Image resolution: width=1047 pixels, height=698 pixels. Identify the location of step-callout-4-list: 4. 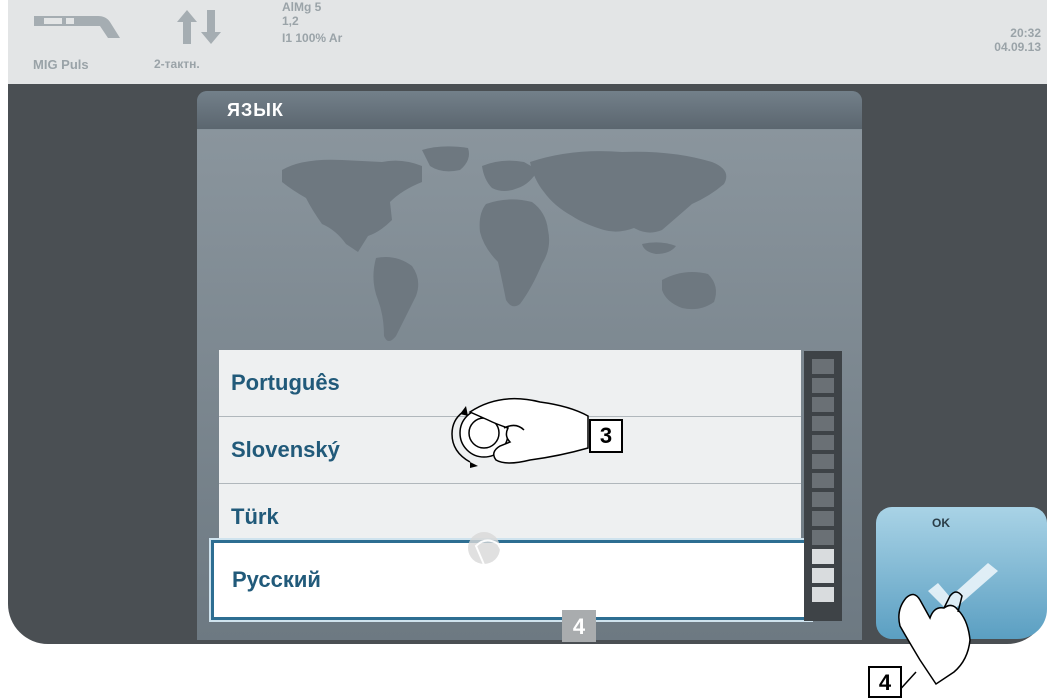
(579, 626).